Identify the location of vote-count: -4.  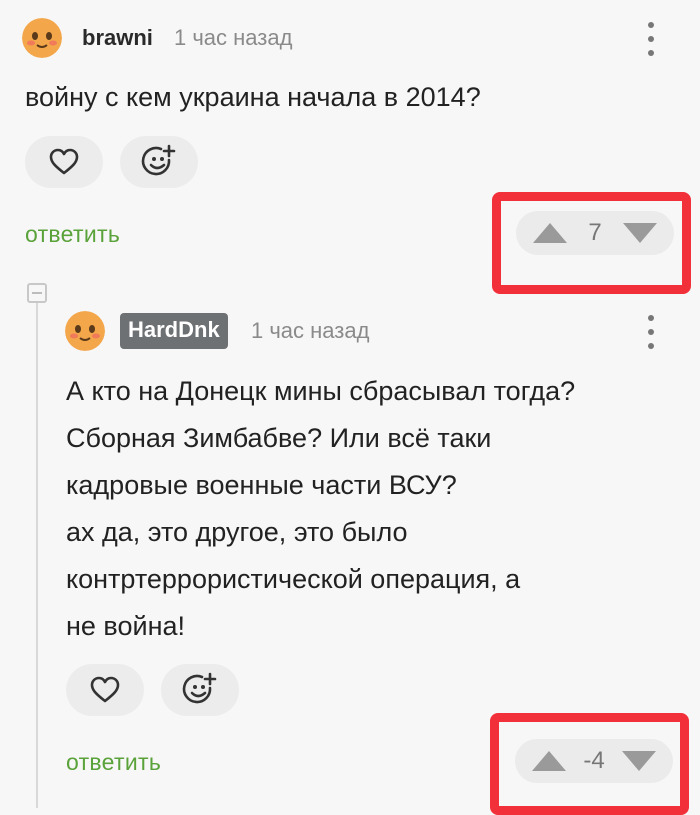
(594, 760).